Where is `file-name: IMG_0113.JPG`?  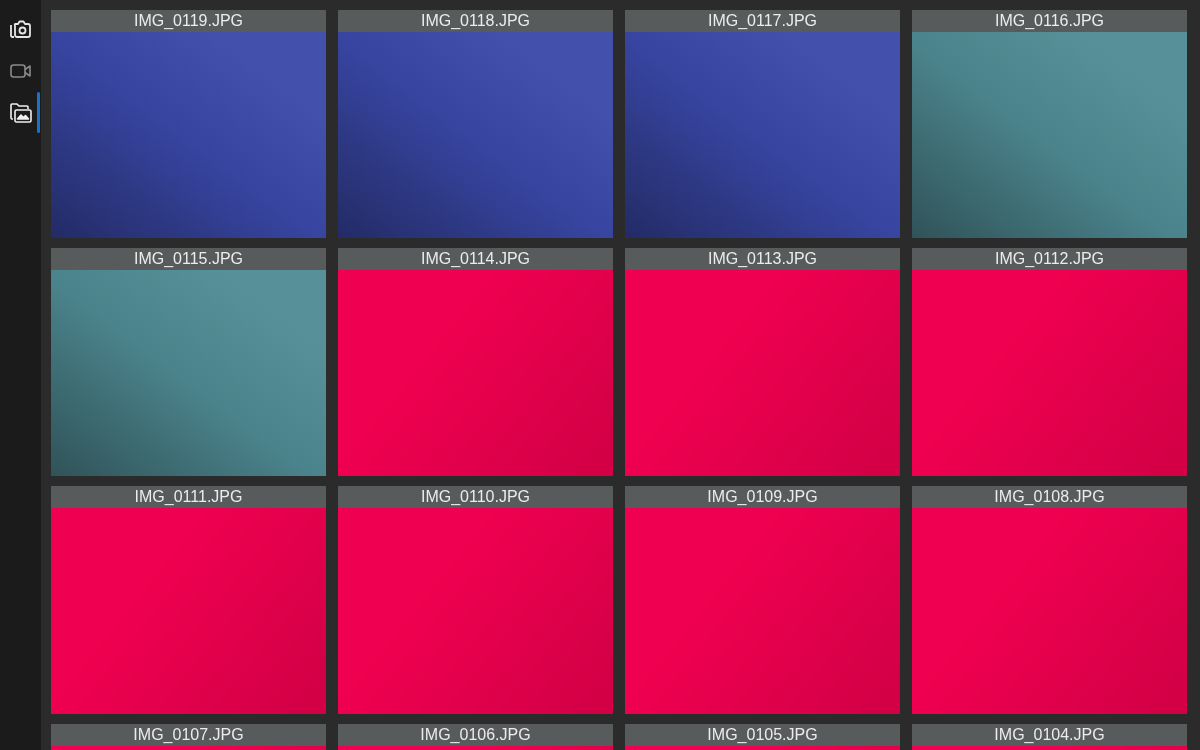 file-name: IMG_0113.JPG is located at coordinates (762, 259).